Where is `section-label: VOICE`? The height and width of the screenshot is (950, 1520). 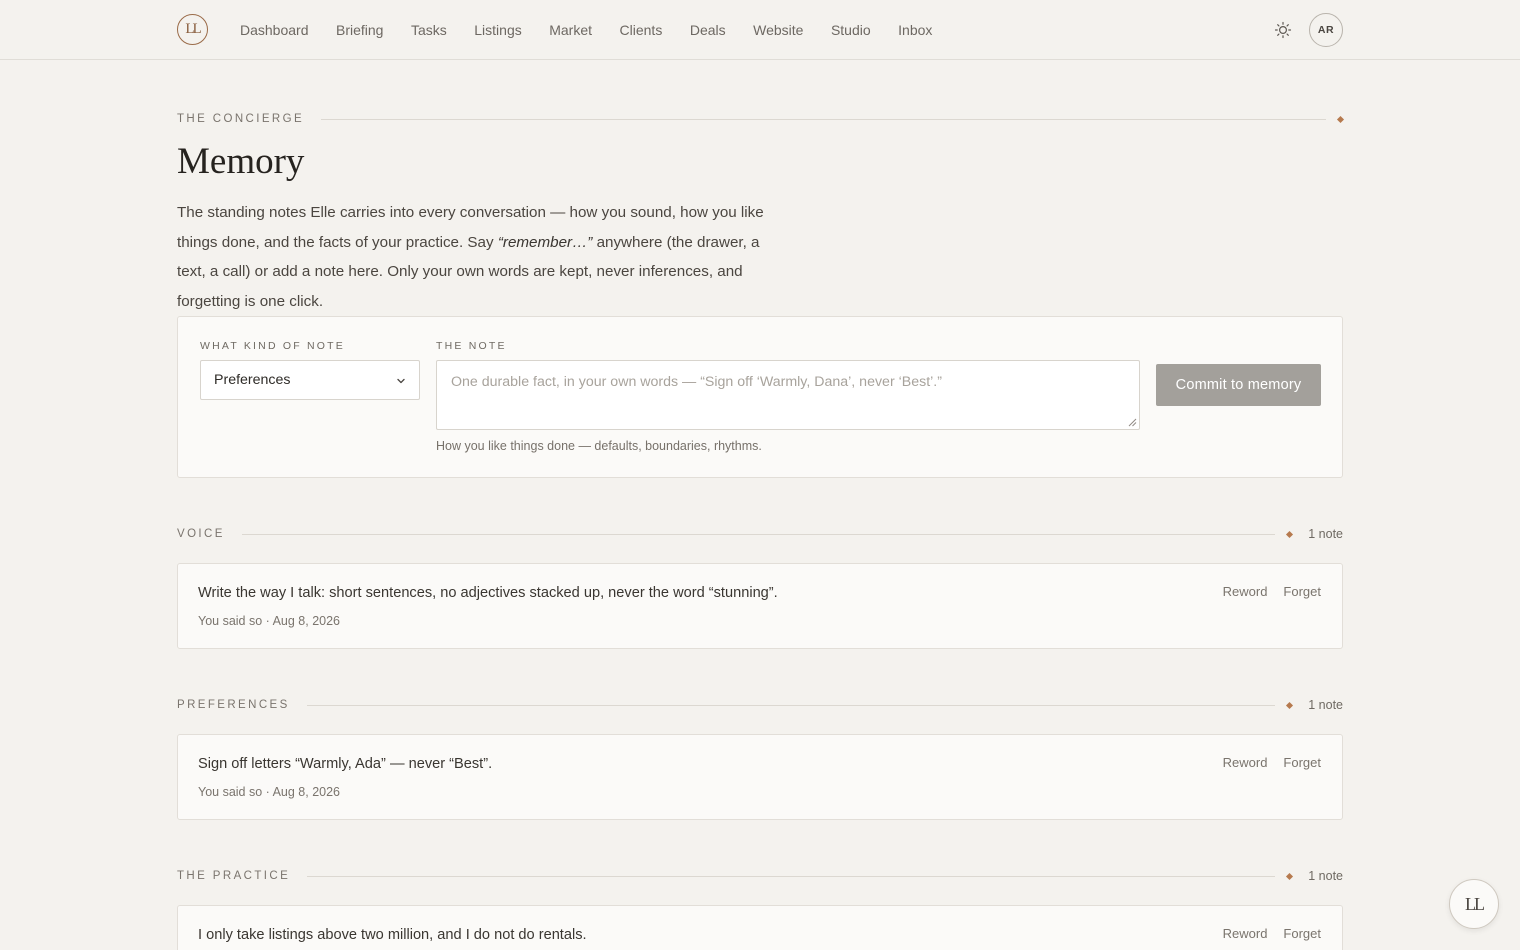 section-label: VOICE is located at coordinates (201, 534).